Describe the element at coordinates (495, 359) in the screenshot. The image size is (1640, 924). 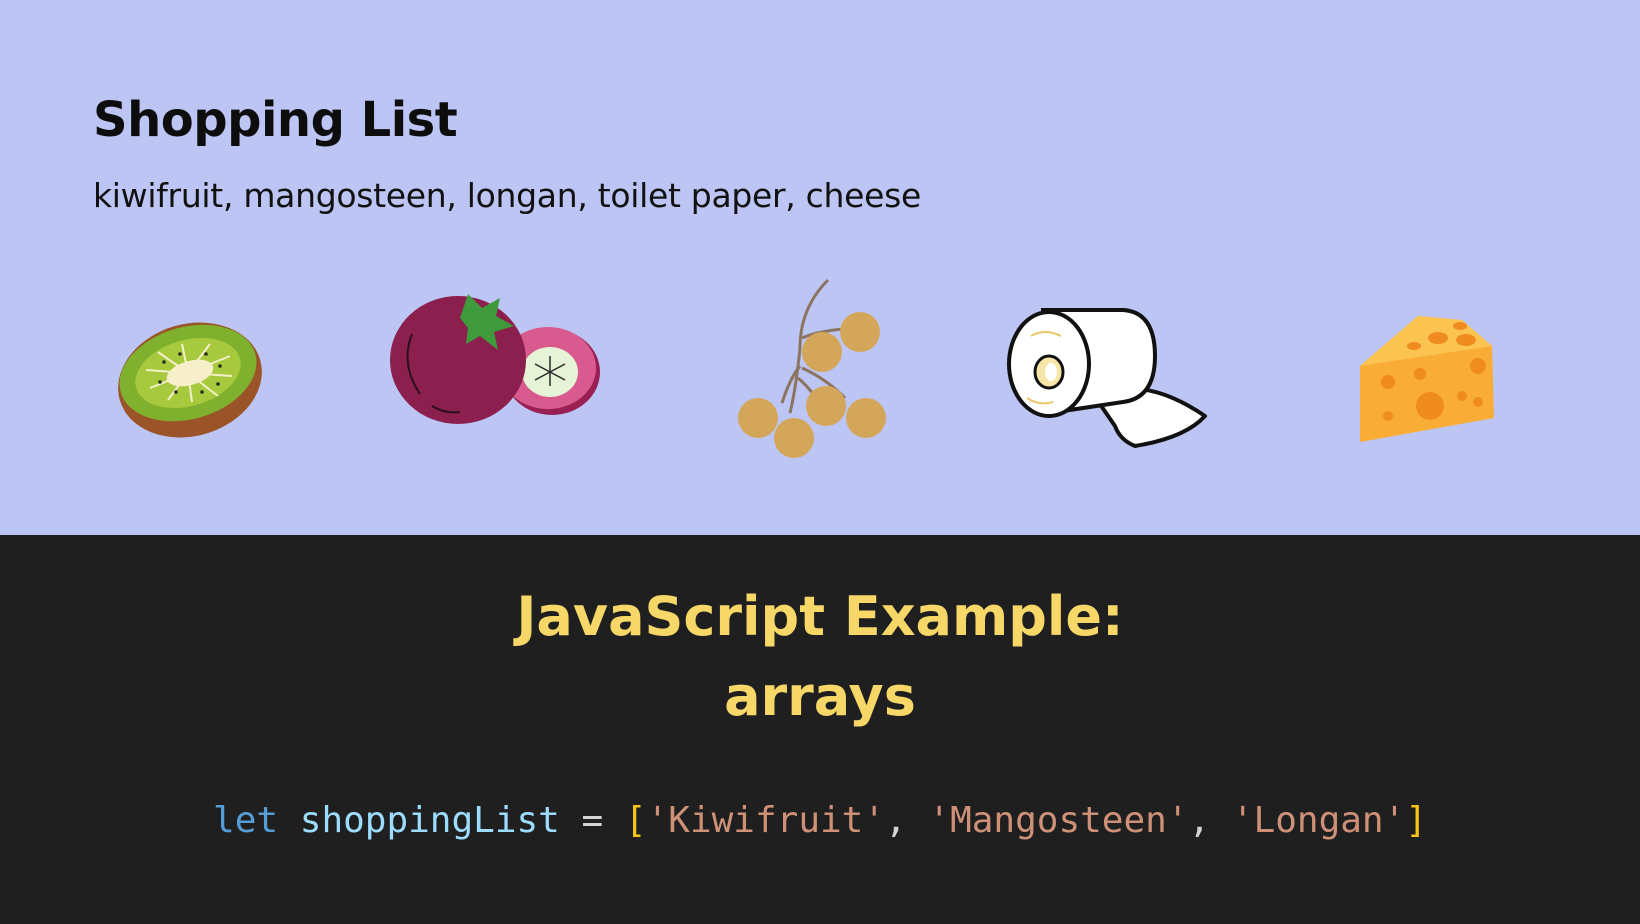
I see `mangosteen-icon` at that location.